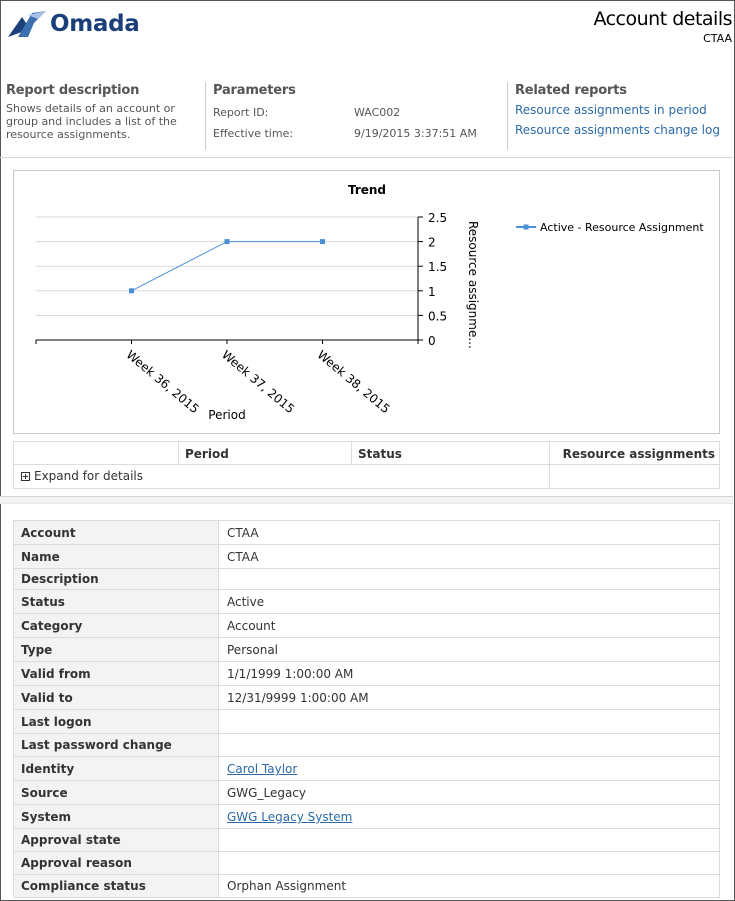 This screenshot has height=901, width=735. I want to click on detail-row-approval-reason: Approval reason, so click(366, 863).